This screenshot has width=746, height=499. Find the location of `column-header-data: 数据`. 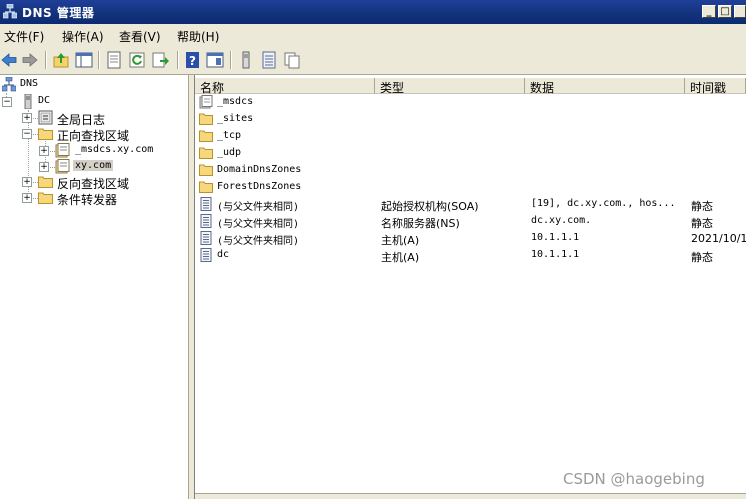

column-header-data: 数据 is located at coordinates (605, 86).